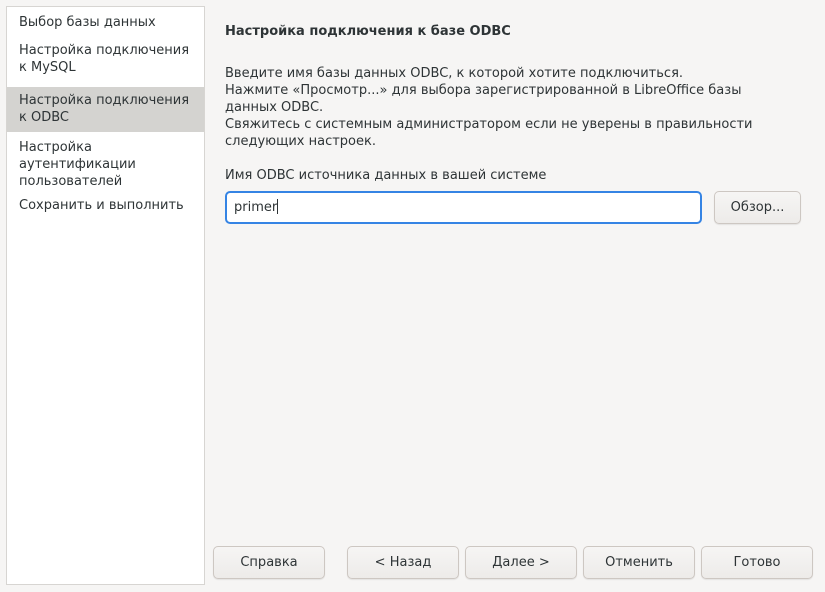  I want to click on cancel-button: Отменить, so click(639, 562).